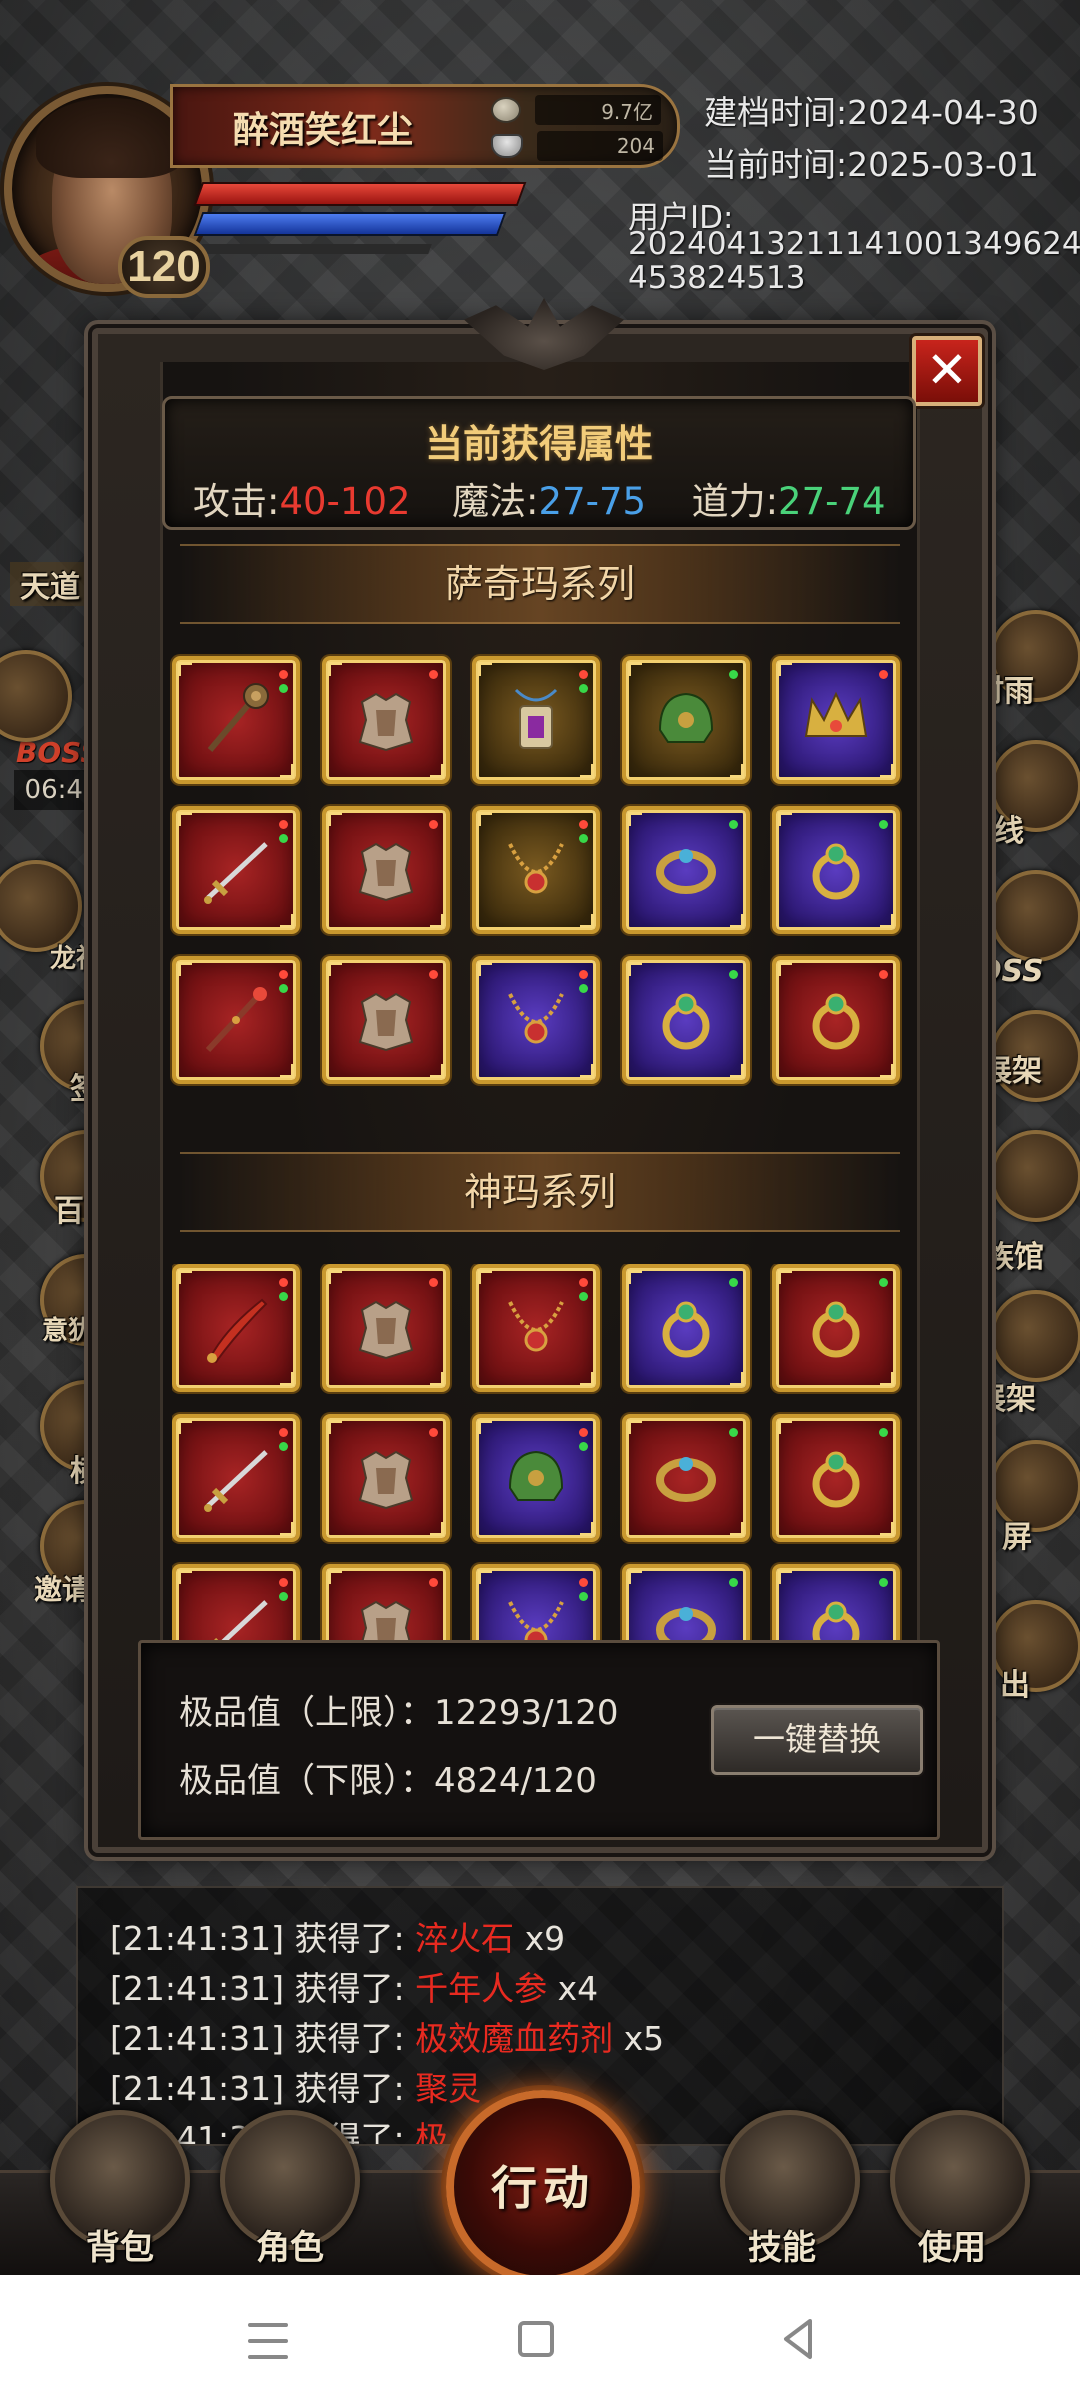 The width and height of the screenshot is (1080, 2408). I want to click on back-icon, so click(798, 2339).